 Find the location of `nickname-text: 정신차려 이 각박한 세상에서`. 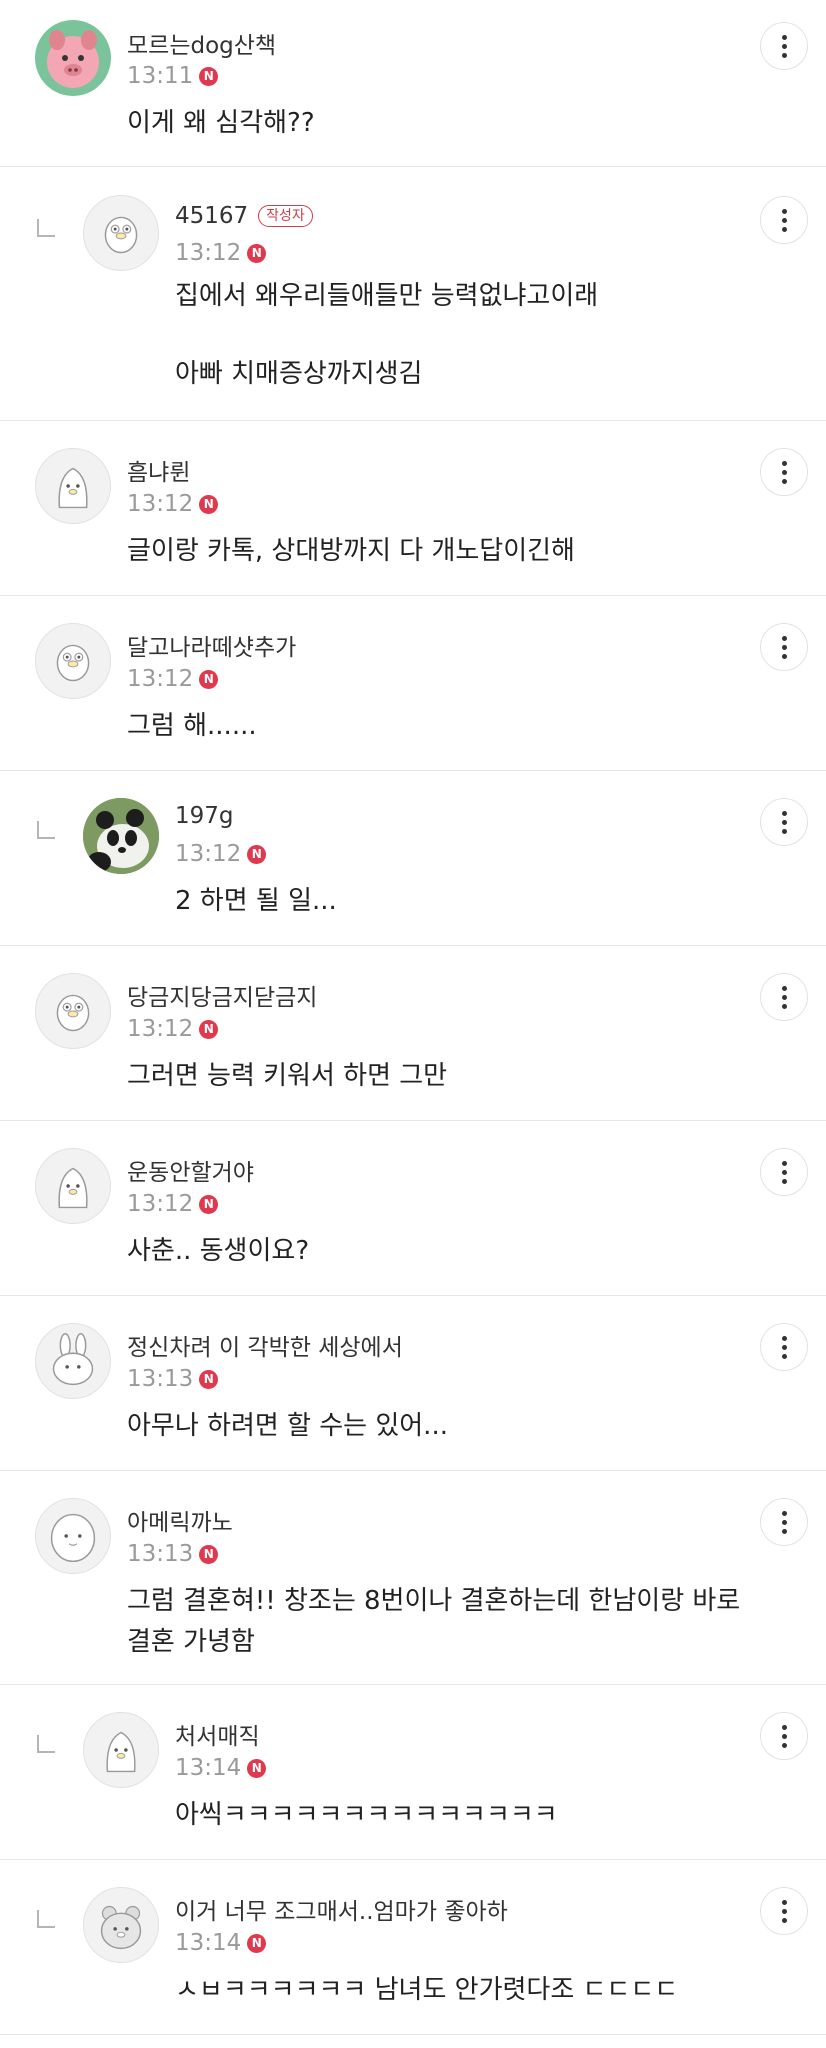

nickname-text: 정신차려 이 각박한 세상에서 is located at coordinates (265, 1348).